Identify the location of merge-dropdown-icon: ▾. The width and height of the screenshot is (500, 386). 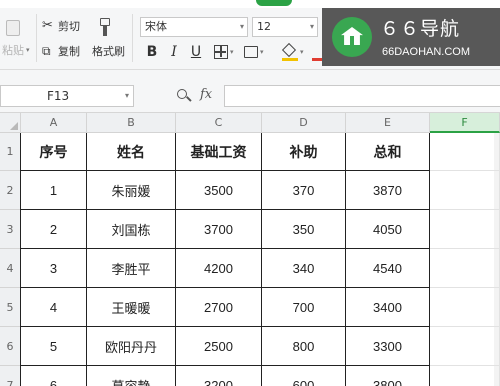
(262, 52).